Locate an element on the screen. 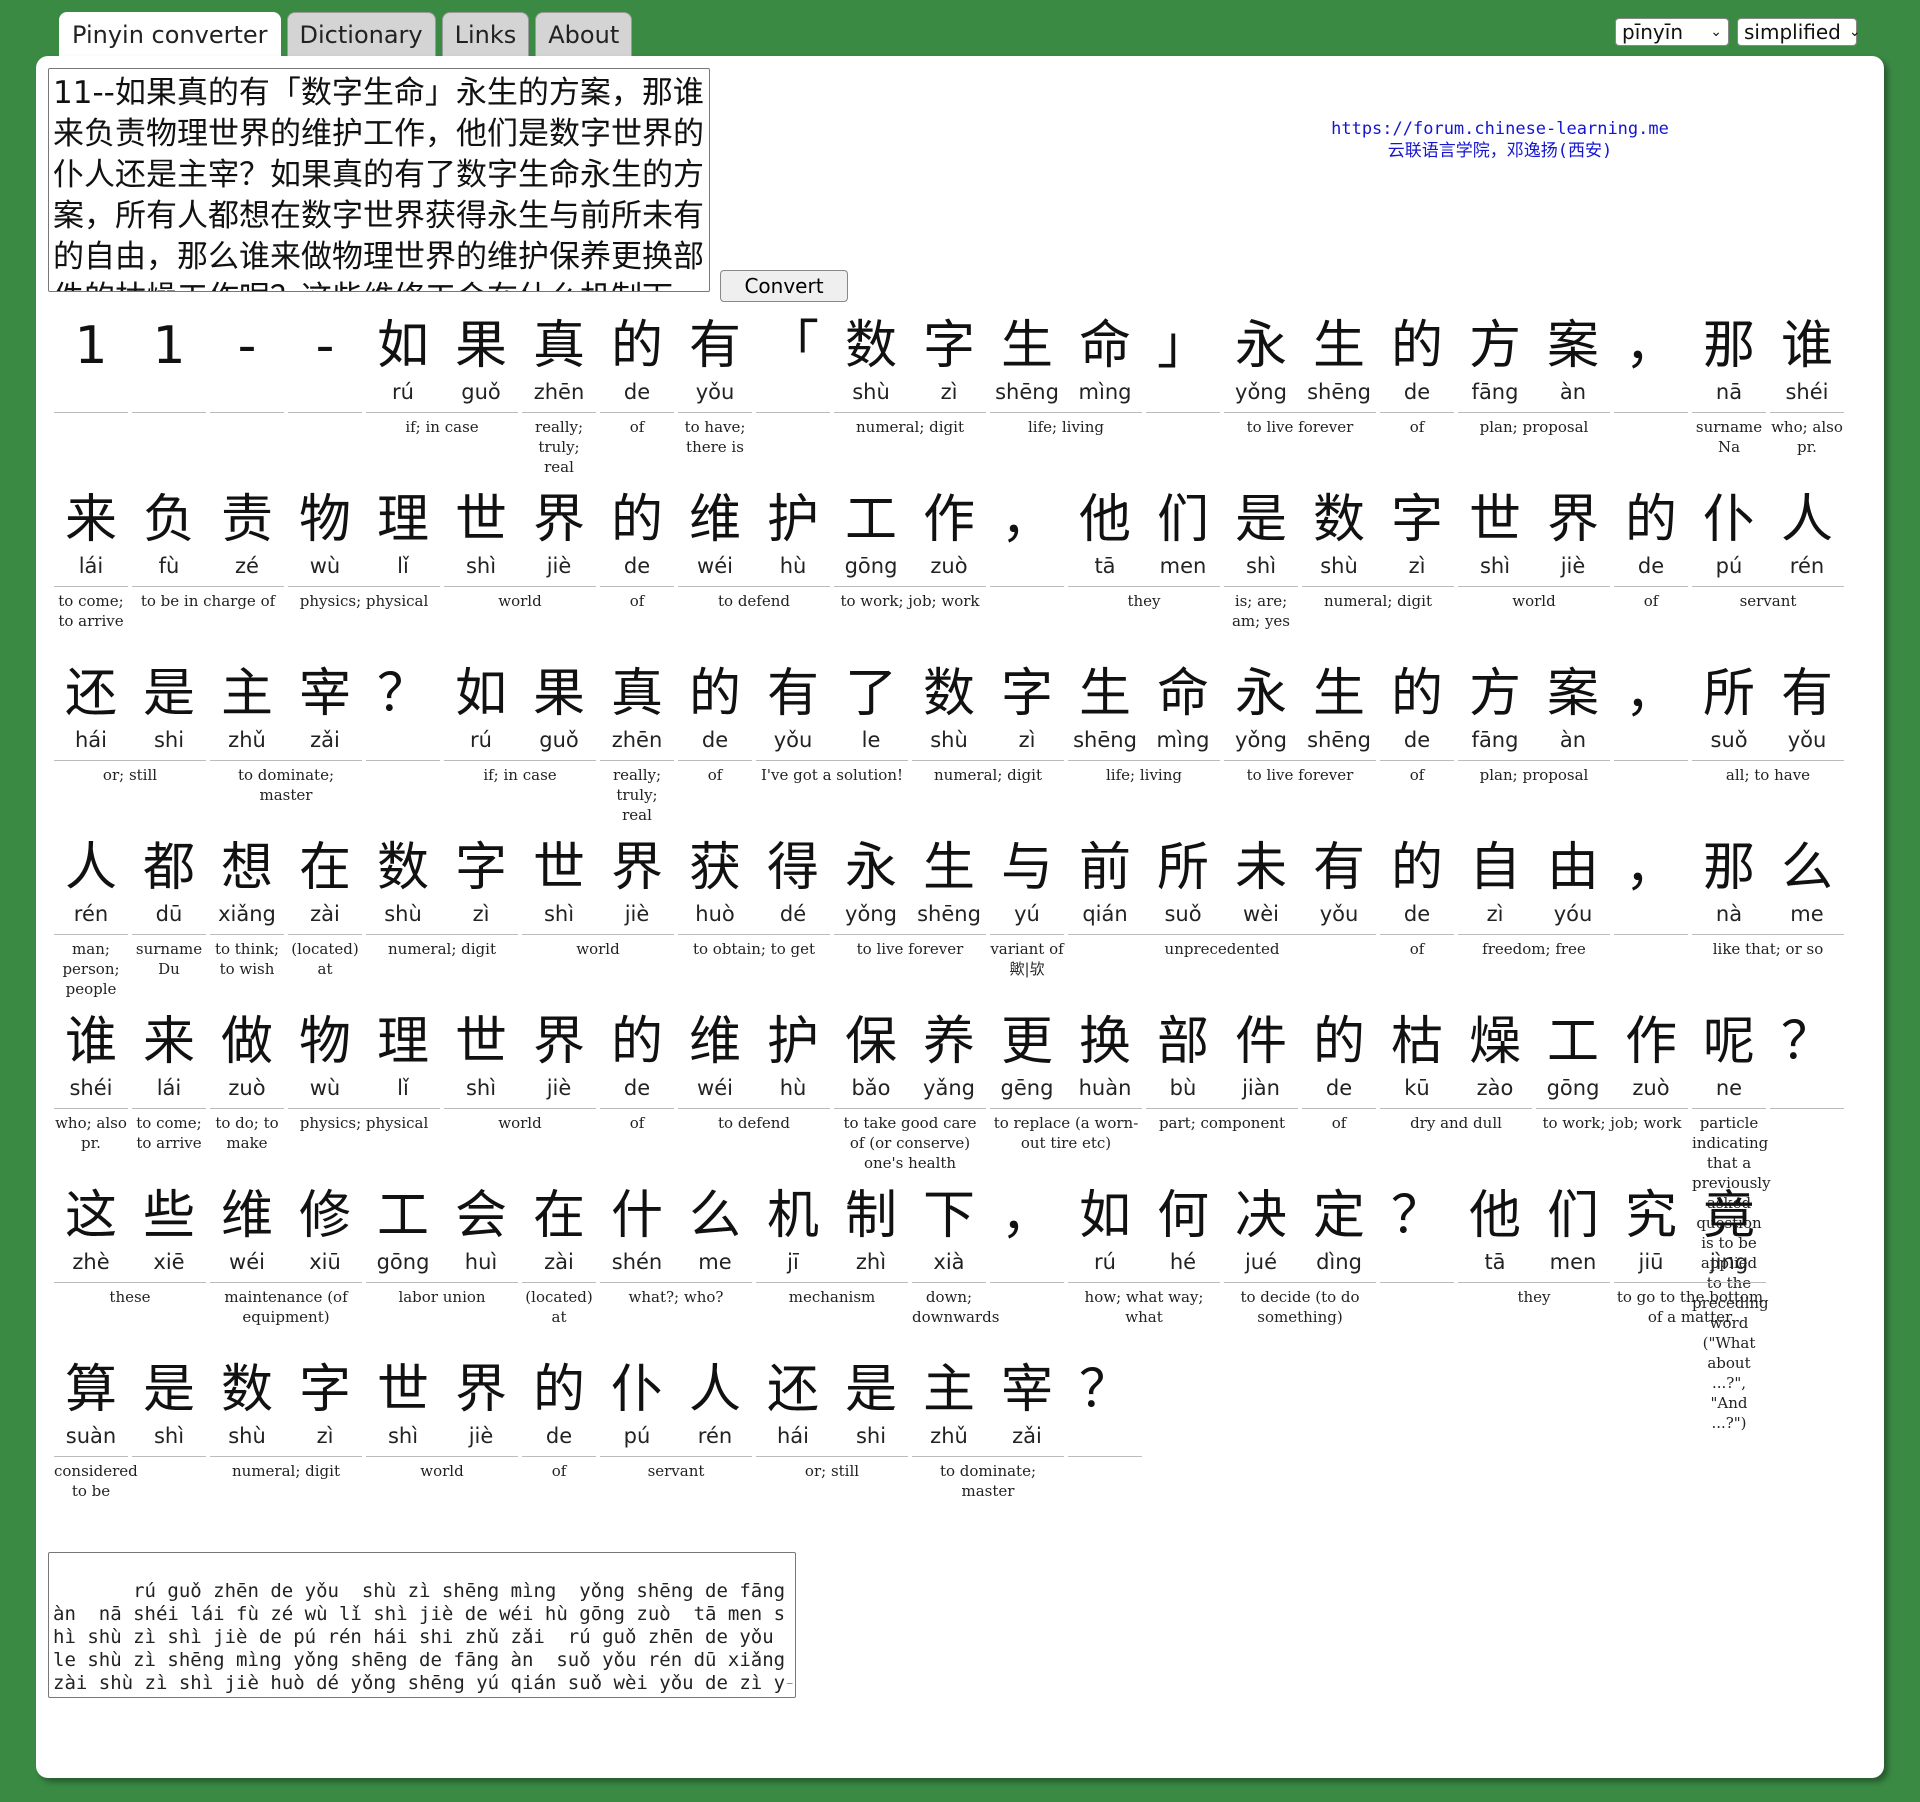 This screenshot has width=1920, height=1802. word-block: 自 zì 由 yóu freedom; free is located at coordinates (1534, 897).